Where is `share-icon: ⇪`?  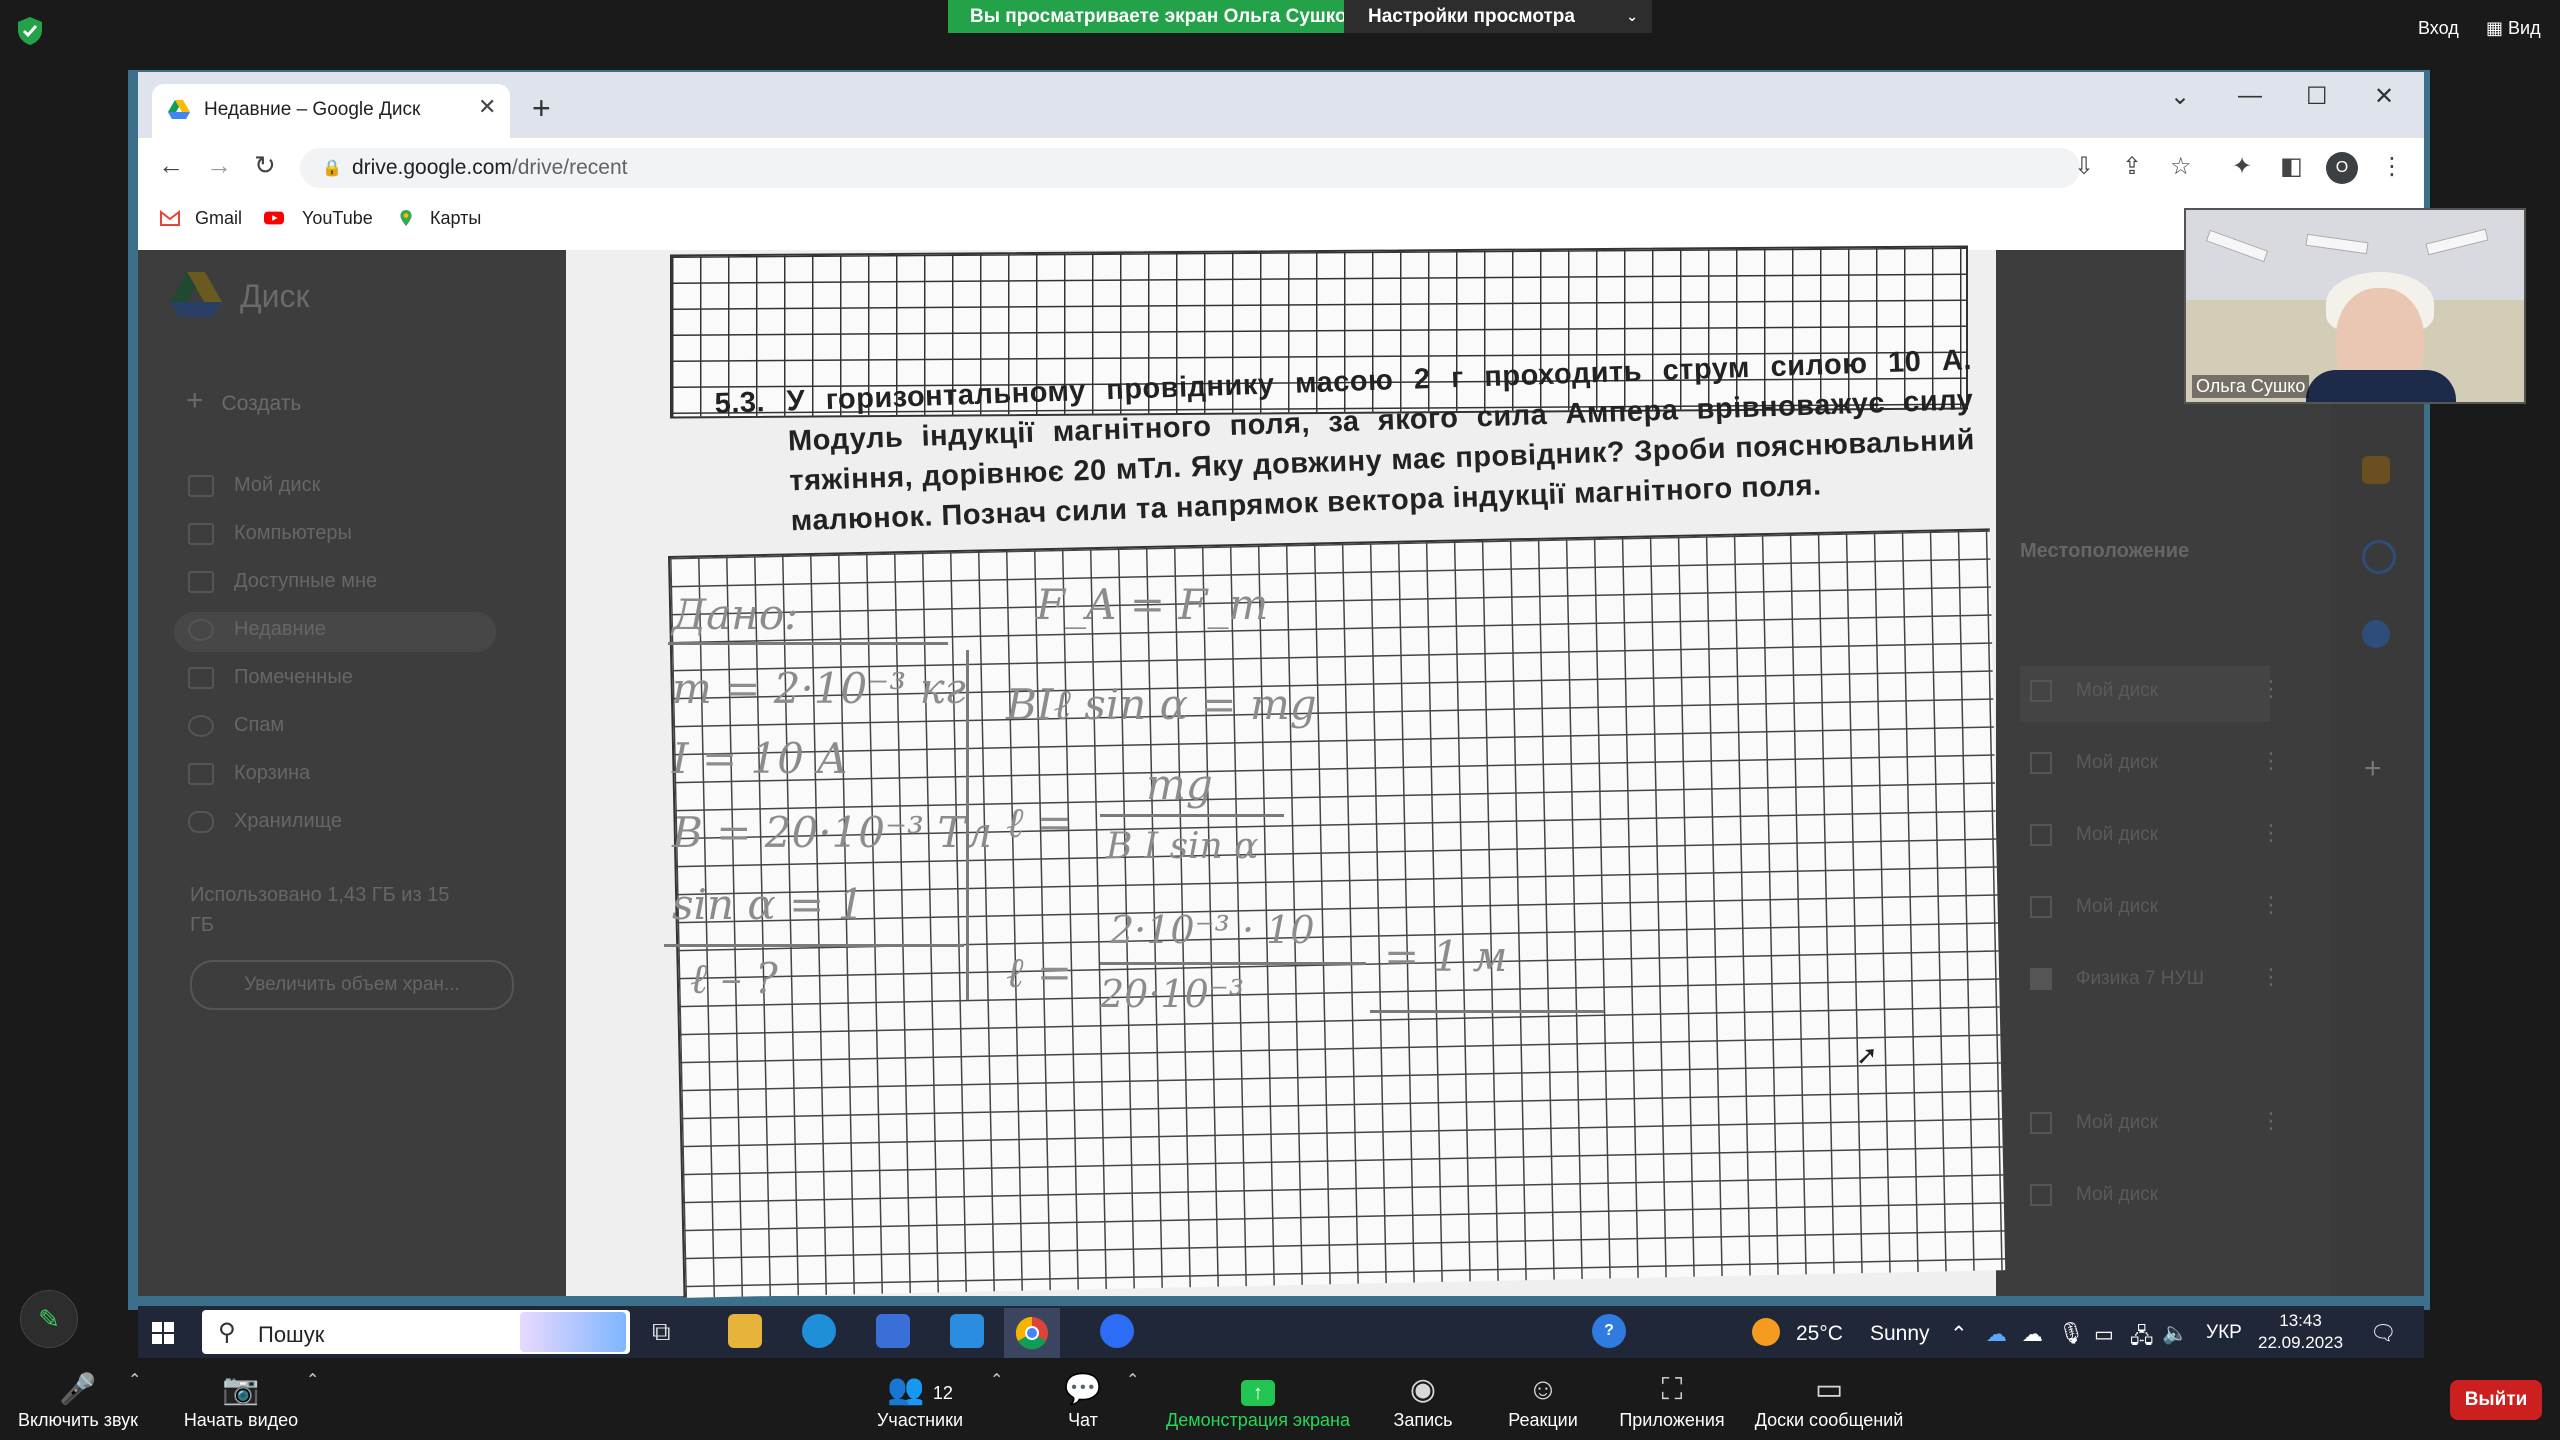
share-icon: ⇪ is located at coordinates (2132, 166).